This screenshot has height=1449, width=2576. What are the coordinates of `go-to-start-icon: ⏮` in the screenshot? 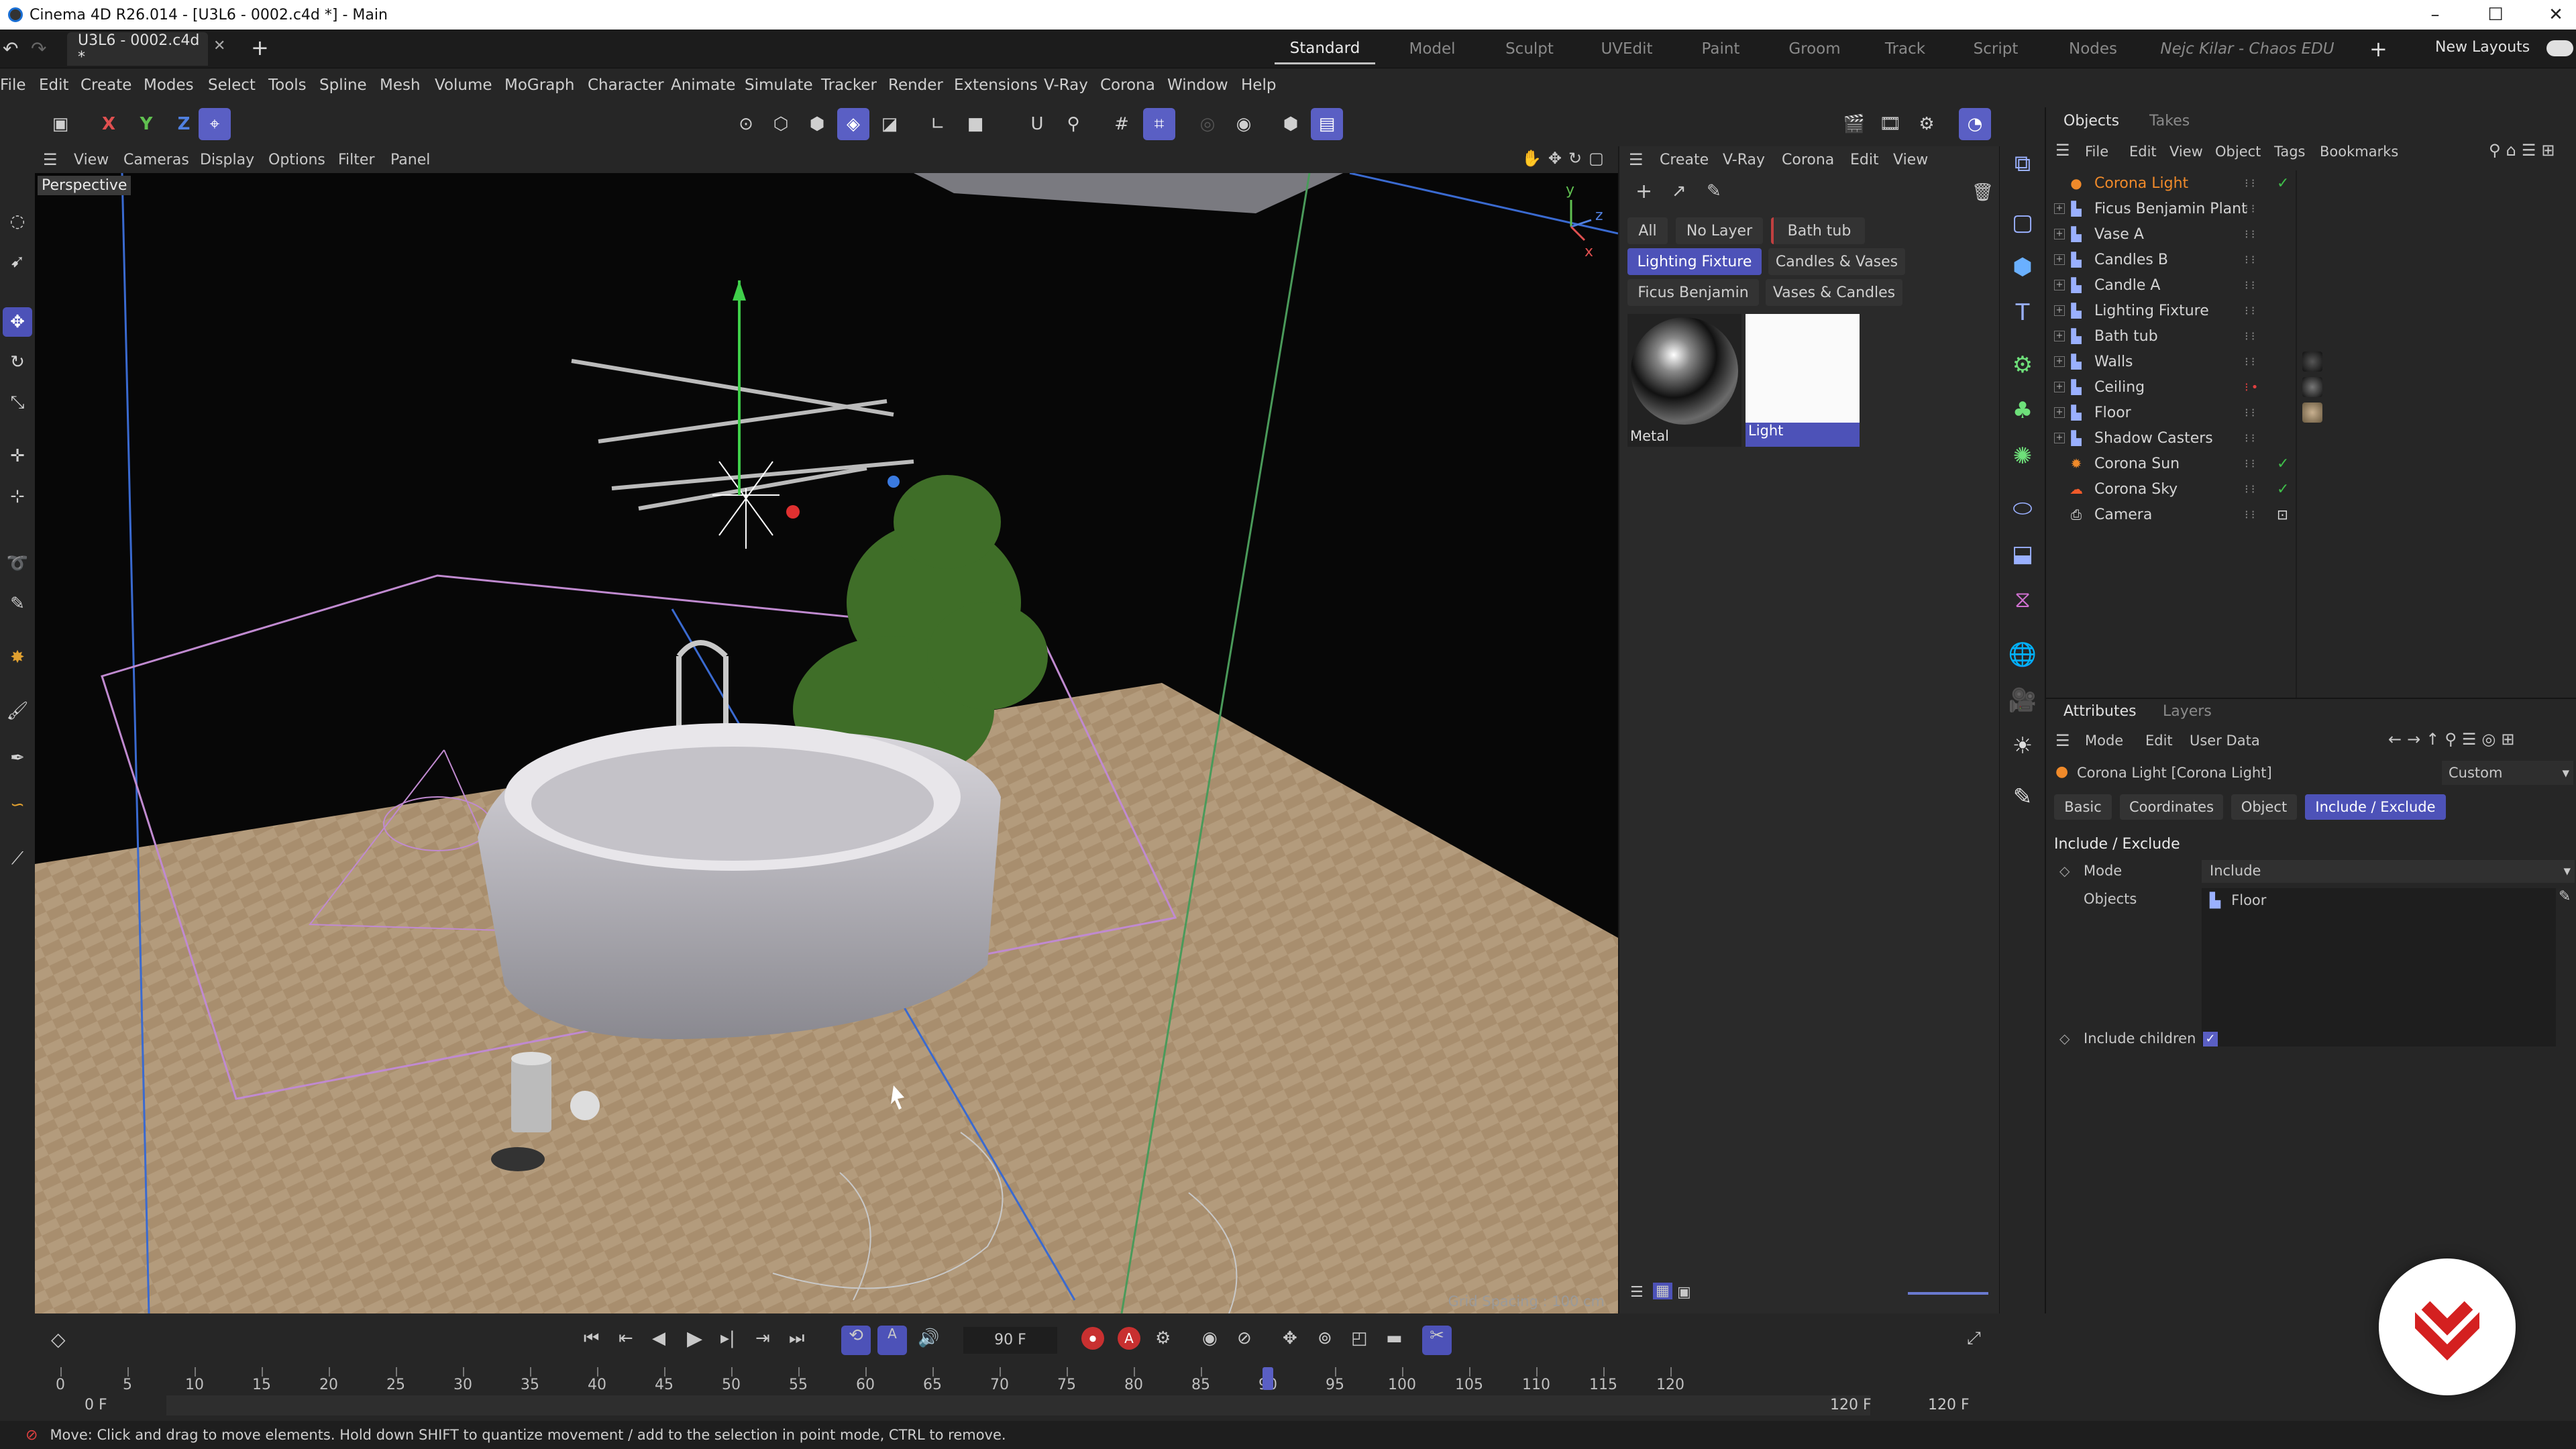 It's located at (591, 1338).